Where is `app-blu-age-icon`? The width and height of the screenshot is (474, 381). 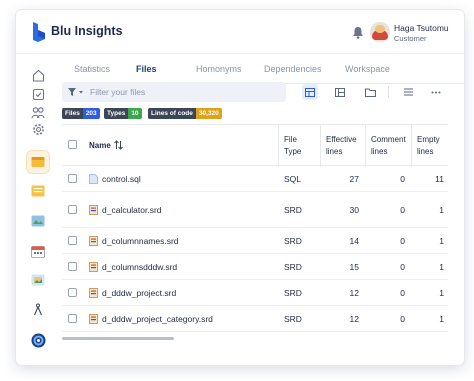 app-blu-age-icon is located at coordinates (38, 340).